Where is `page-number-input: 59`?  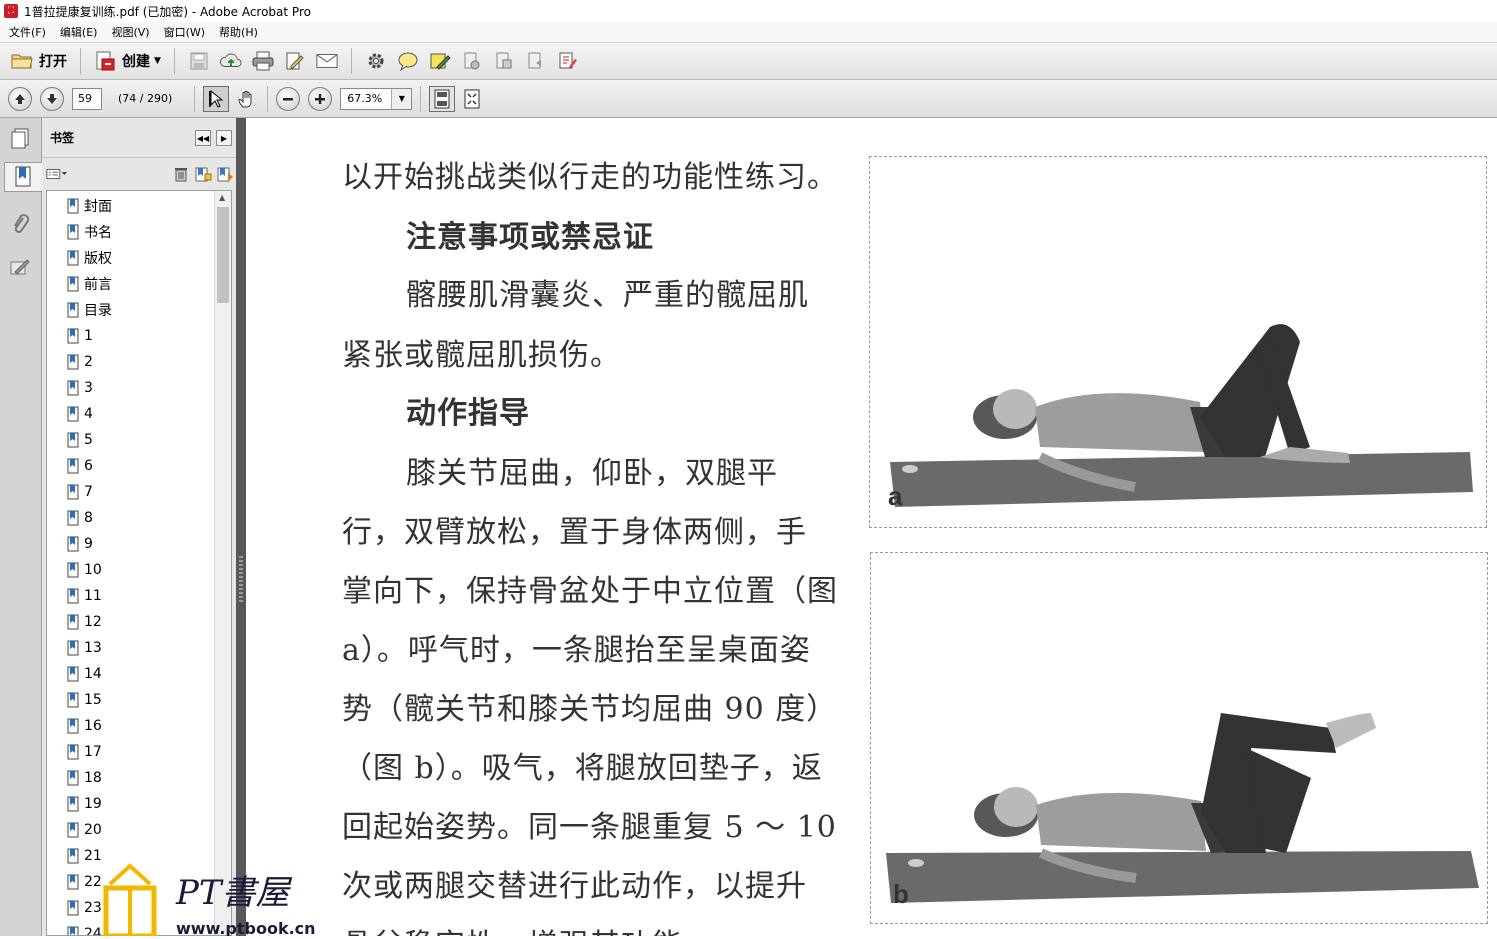
page-number-input: 59 is located at coordinates (87, 98).